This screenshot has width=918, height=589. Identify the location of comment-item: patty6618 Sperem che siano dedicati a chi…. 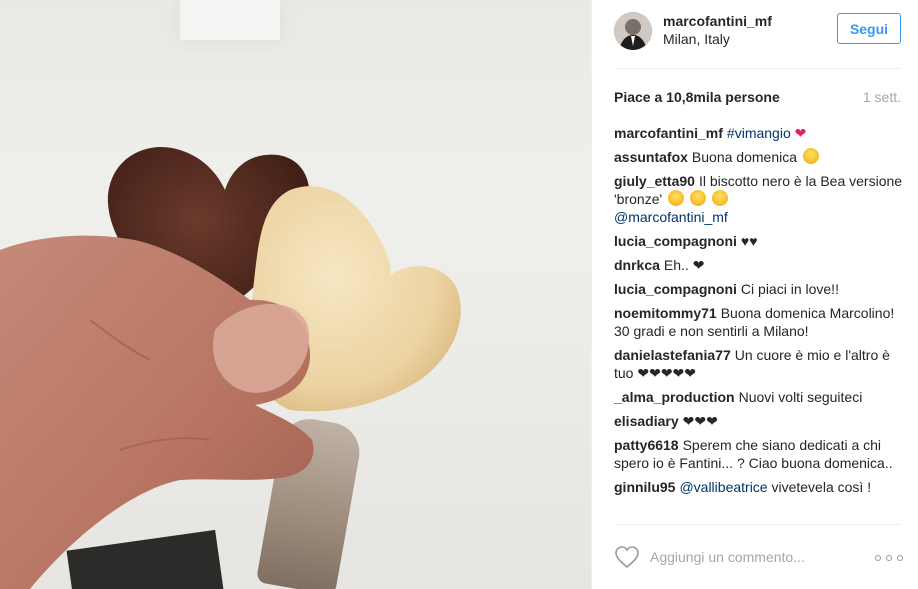
(759, 454).